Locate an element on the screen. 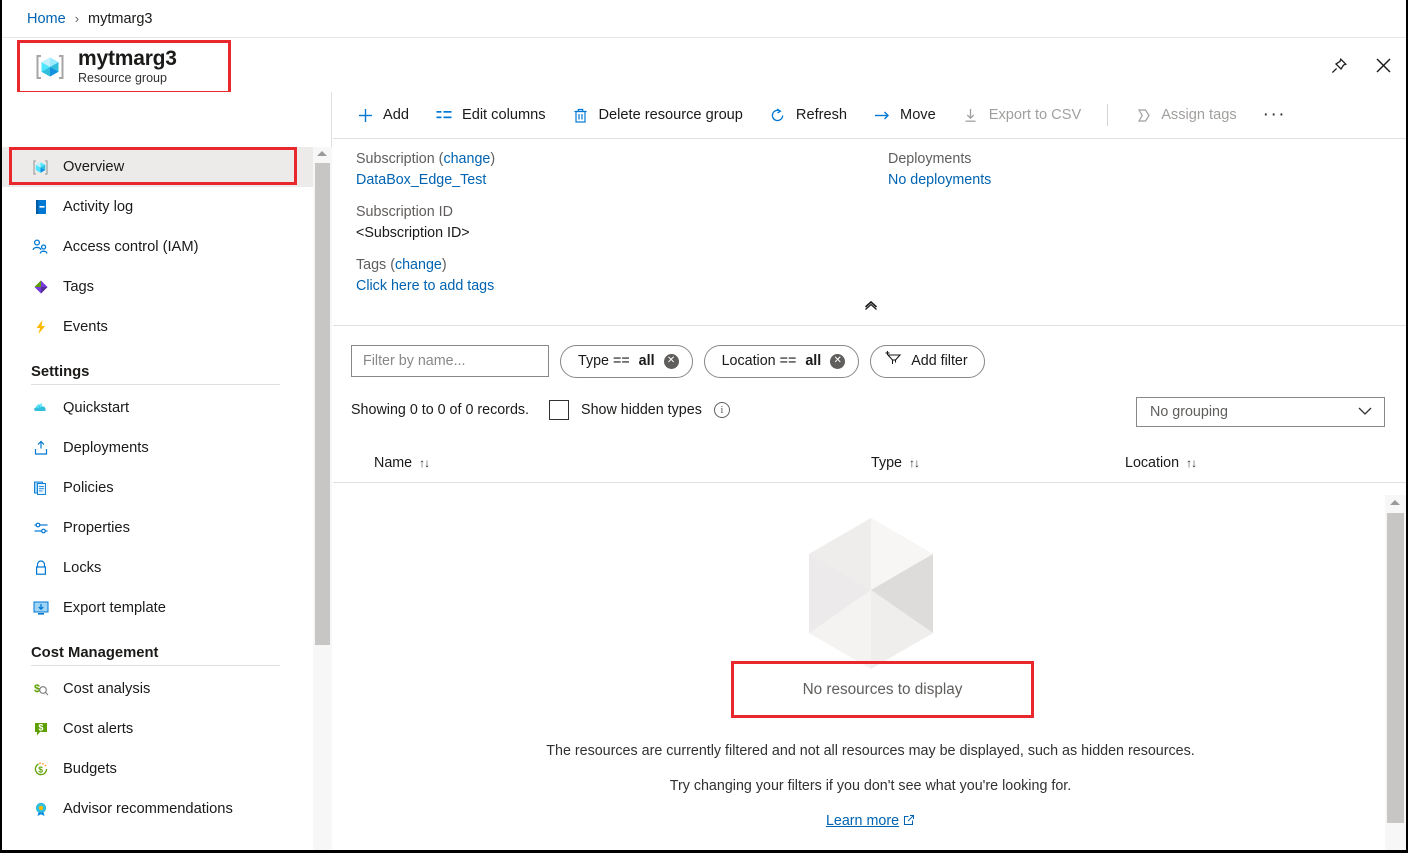 Image resolution: width=1408 pixels, height=853 pixels. deployments-value-link: No deployments is located at coordinates (939, 180).